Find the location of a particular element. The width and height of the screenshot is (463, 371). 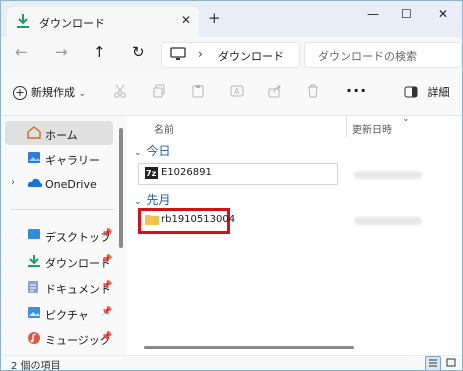

column-separator is located at coordinates (346, 127).